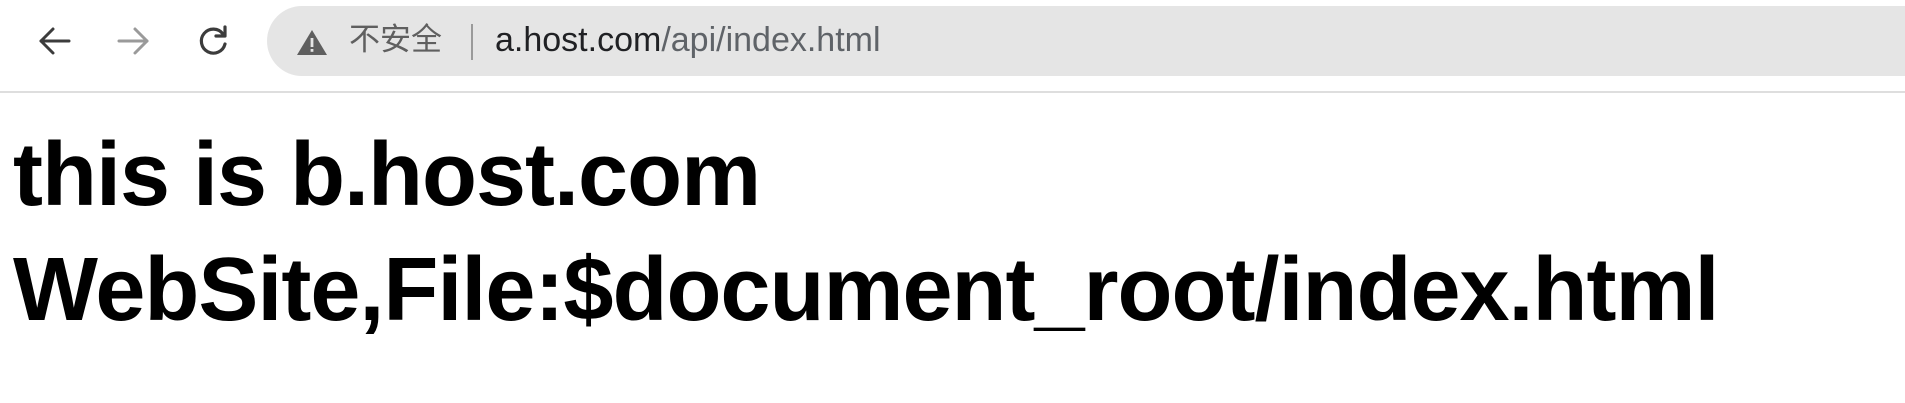 The width and height of the screenshot is (1905, 403). I want to click on url-host: a.host.com, so click(578, 40).